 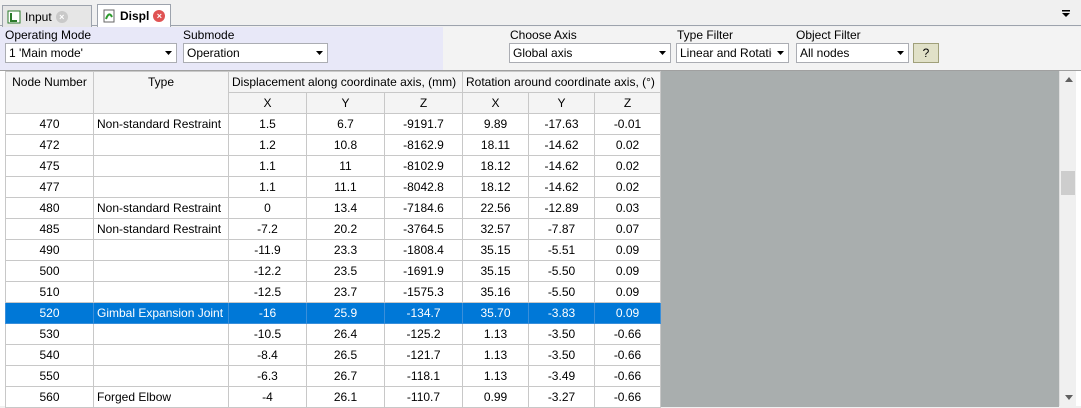 I want to click on table-cell-dx: -10.5, so click(x=267, y=334).